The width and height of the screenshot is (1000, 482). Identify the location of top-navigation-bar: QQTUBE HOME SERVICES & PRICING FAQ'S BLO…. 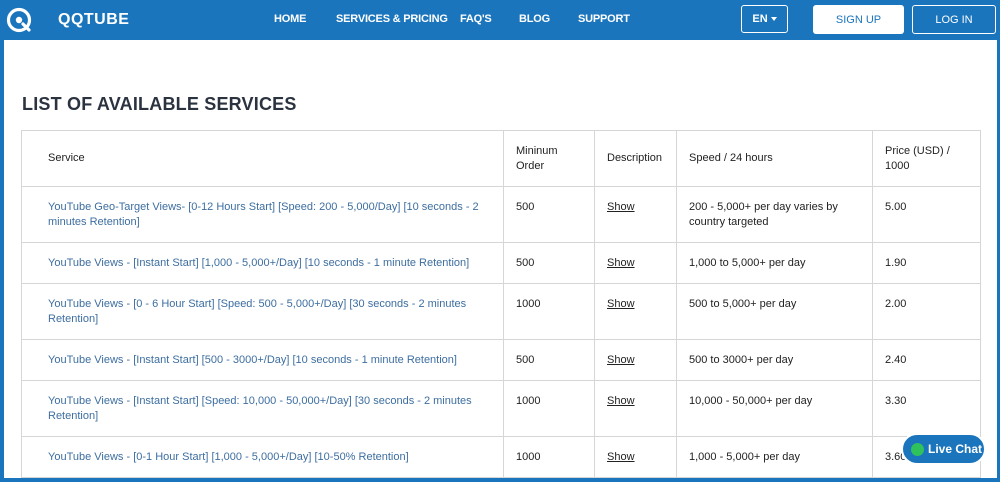
(500, 20).